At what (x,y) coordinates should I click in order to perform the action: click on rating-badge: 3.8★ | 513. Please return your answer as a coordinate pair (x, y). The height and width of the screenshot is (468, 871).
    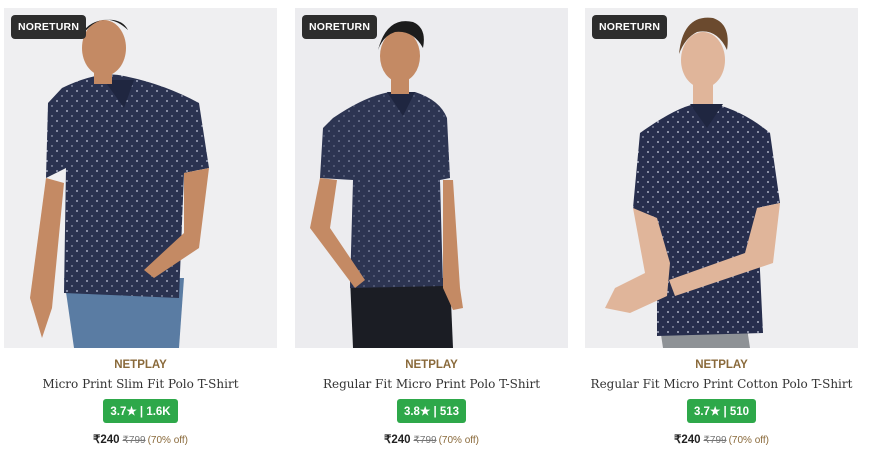
    Looking at the image, I should click on (431, 411).